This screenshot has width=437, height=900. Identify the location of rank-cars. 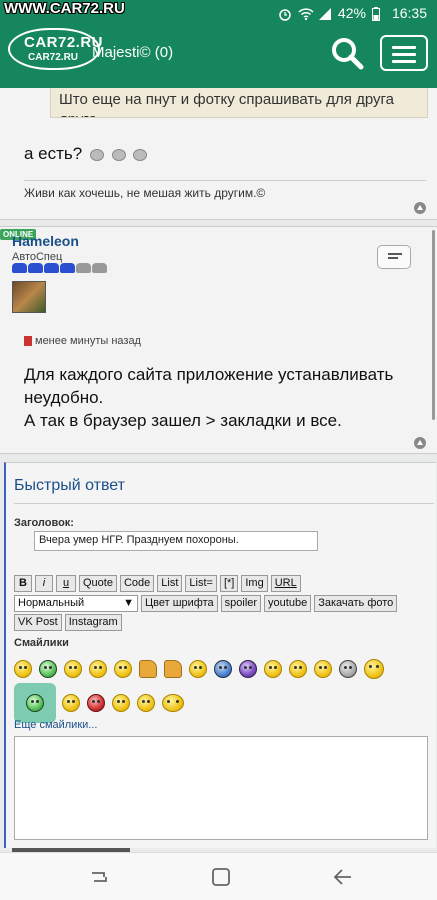
(59, 268).